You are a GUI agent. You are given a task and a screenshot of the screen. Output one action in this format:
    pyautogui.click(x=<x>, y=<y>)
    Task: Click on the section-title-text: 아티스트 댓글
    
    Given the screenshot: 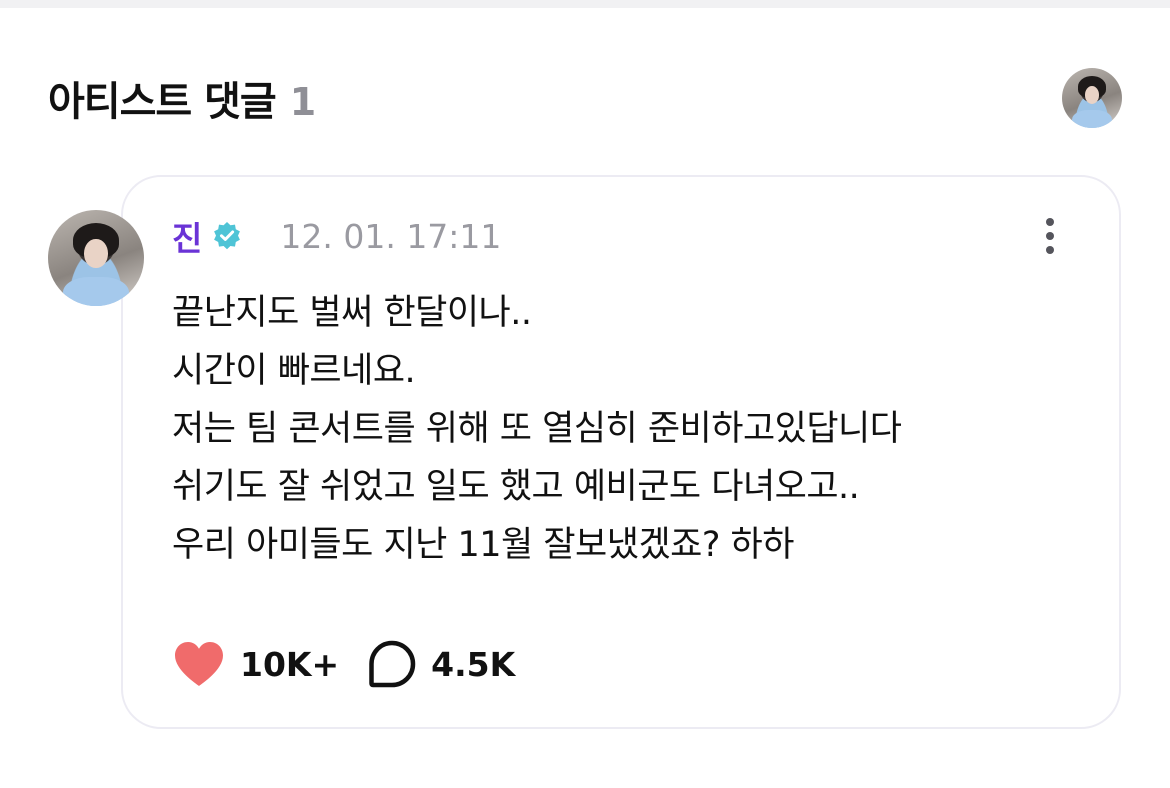 What is the action you would take?
    pyautogui.click(x=162, y=102)
    